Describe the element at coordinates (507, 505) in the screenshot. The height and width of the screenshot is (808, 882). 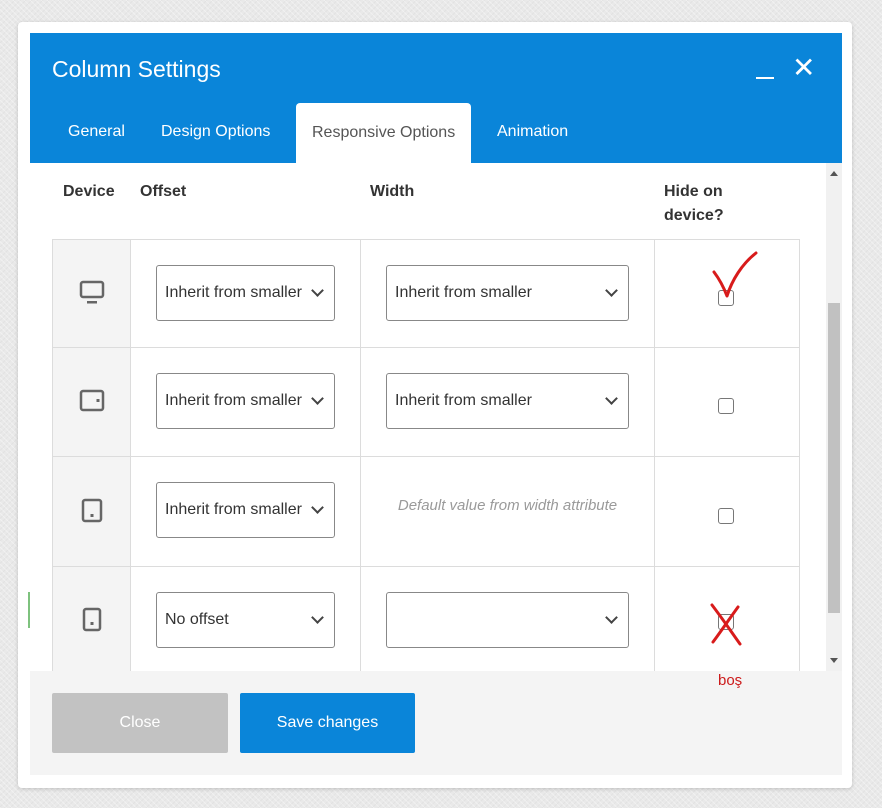
I see `width-default-note: Default value from width attribute` at that location.